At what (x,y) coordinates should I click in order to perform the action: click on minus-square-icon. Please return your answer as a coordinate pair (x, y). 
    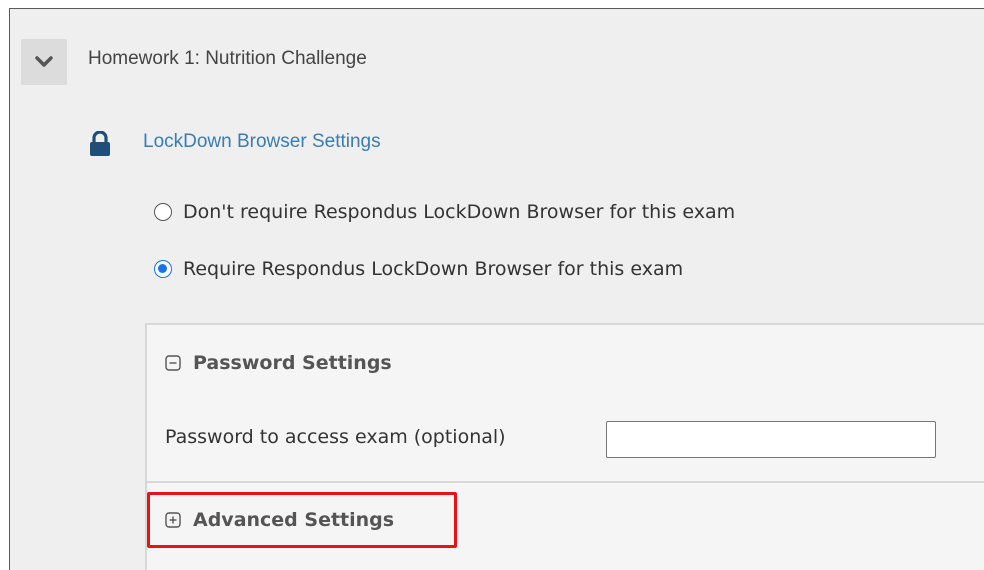
    Looking at the image, I should click on (173, 363).